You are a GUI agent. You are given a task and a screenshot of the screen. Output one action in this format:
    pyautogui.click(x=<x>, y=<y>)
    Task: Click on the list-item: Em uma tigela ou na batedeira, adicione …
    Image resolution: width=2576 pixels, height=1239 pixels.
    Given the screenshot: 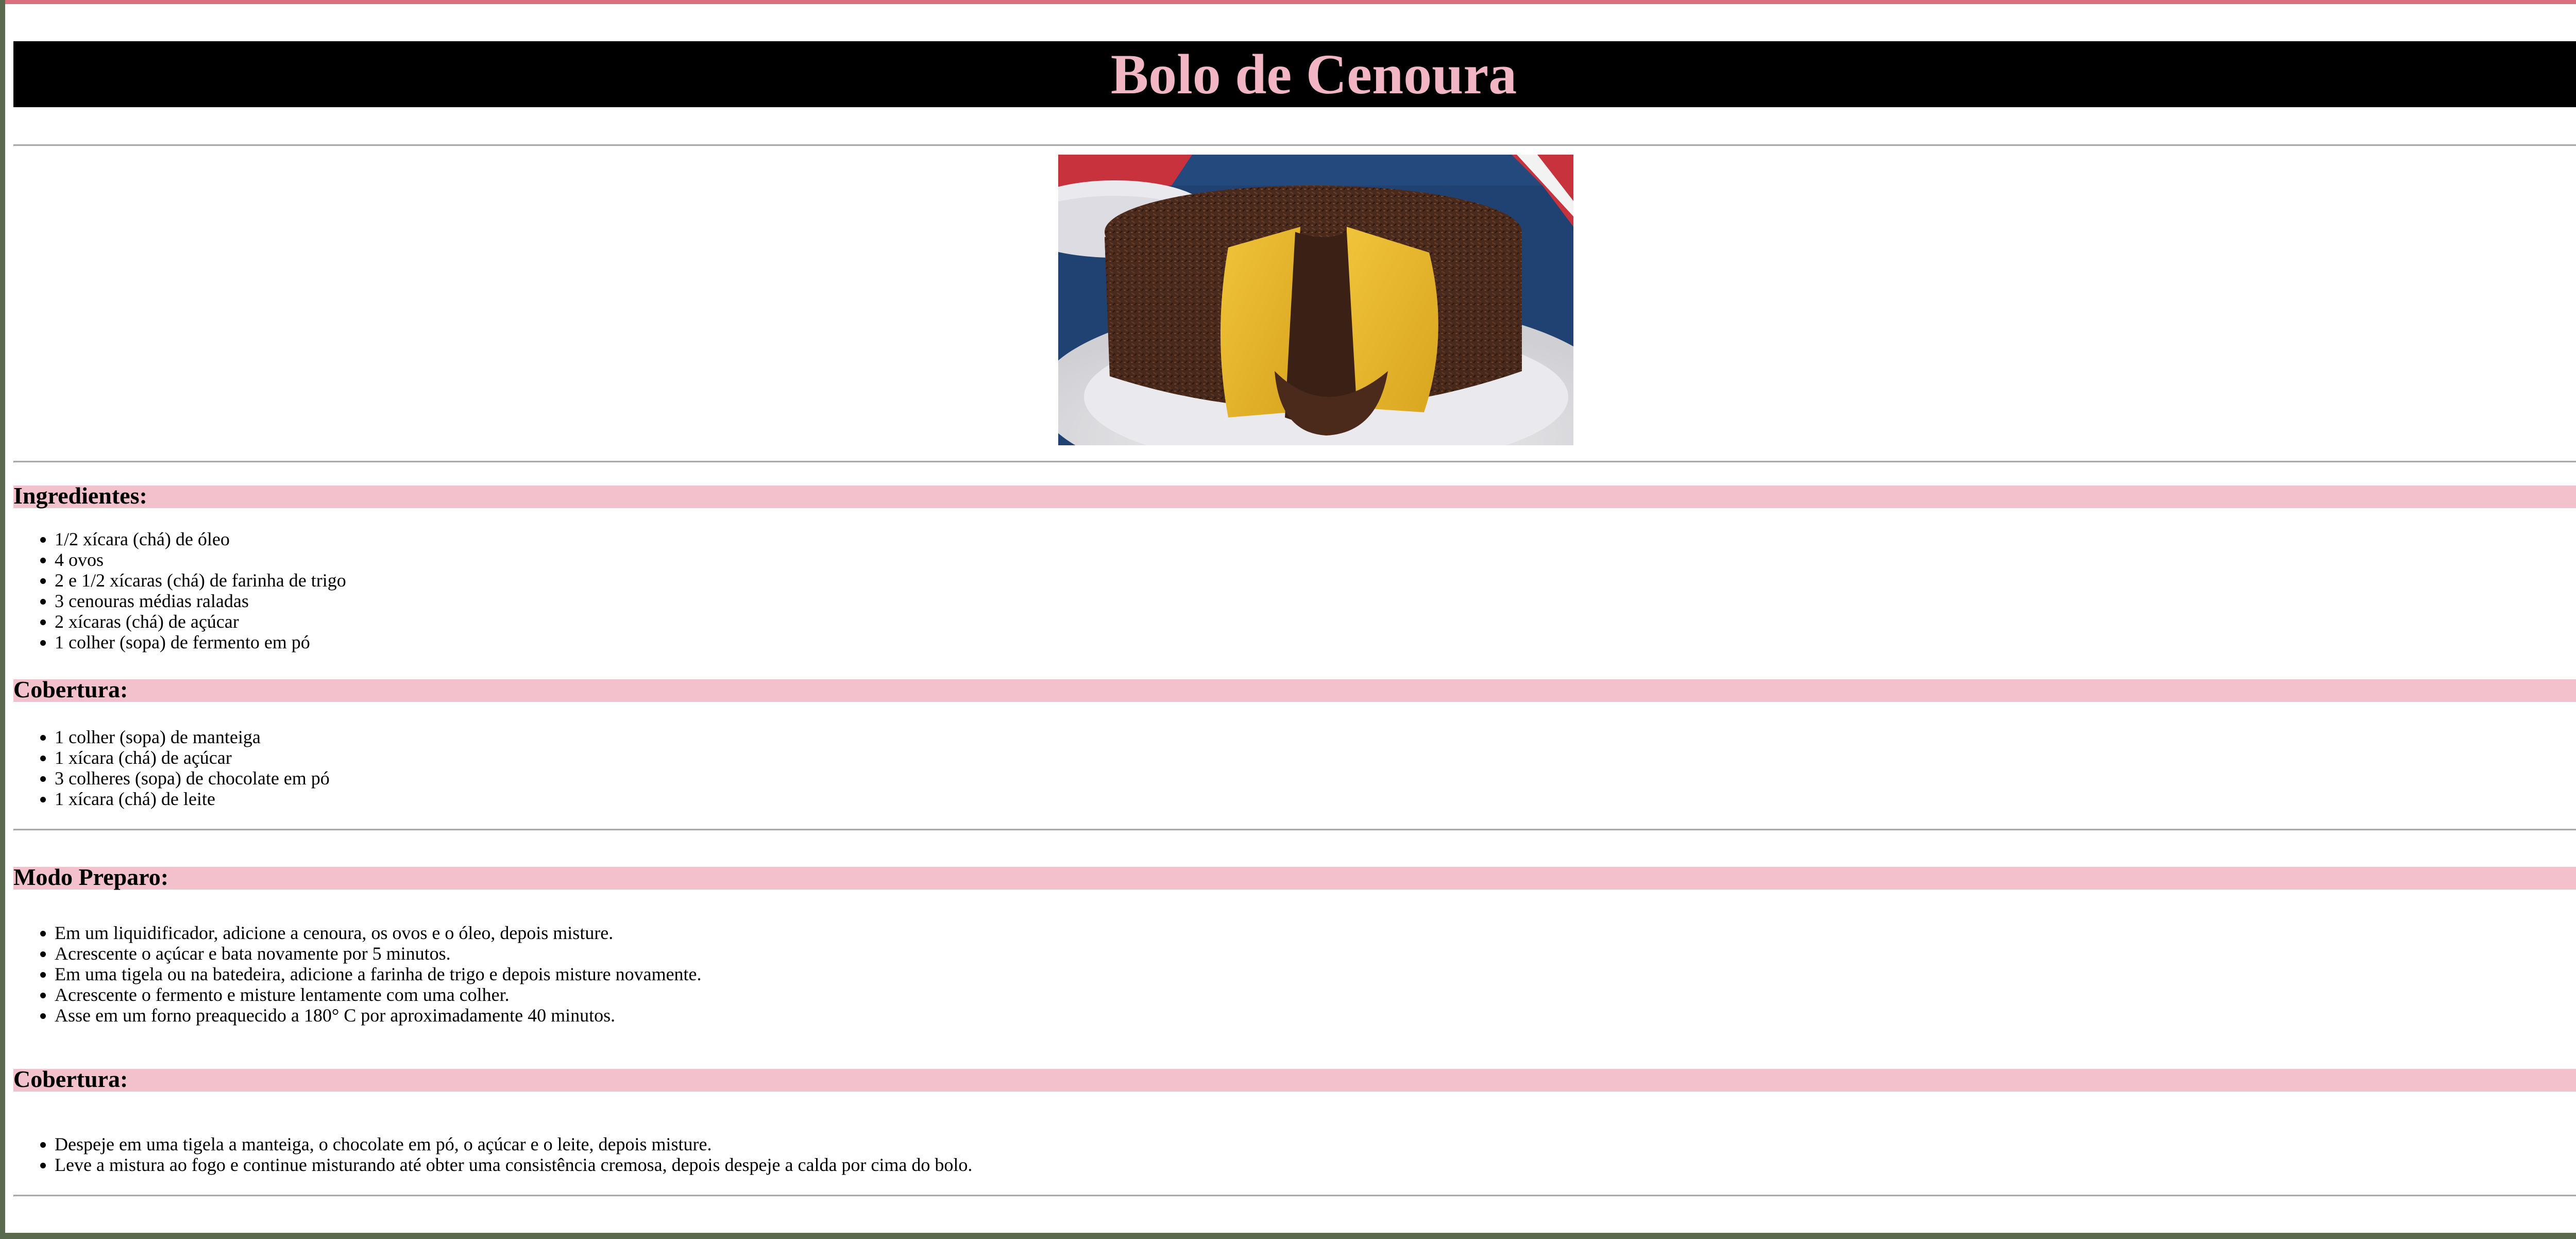 What is the action you would take?
    pyautogui.click(x=378, y=974)
    